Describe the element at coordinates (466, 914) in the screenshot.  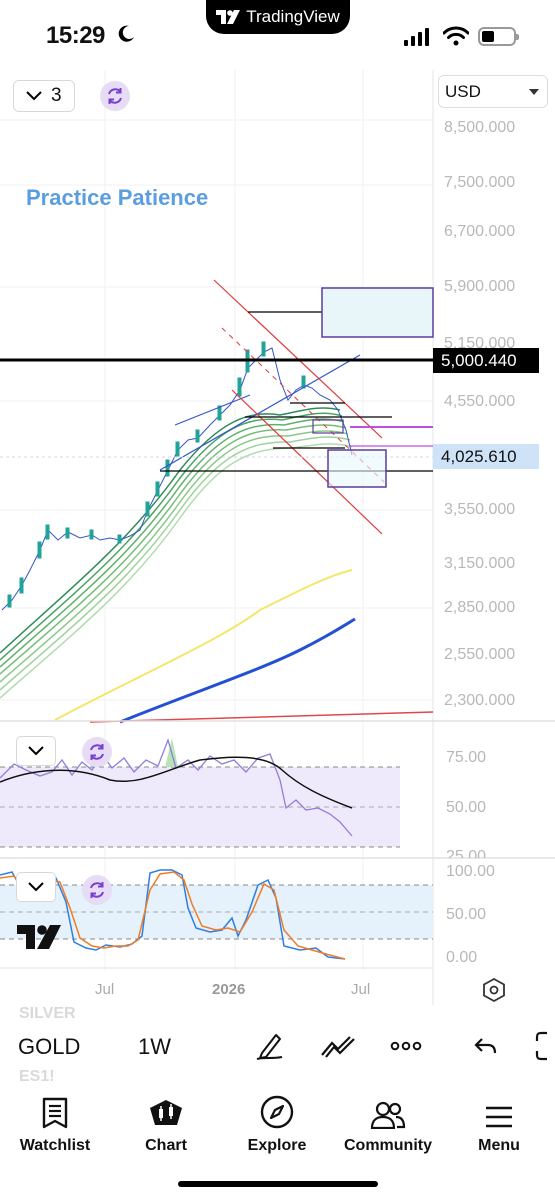
I see `stoch-label: 50.00` at that location.